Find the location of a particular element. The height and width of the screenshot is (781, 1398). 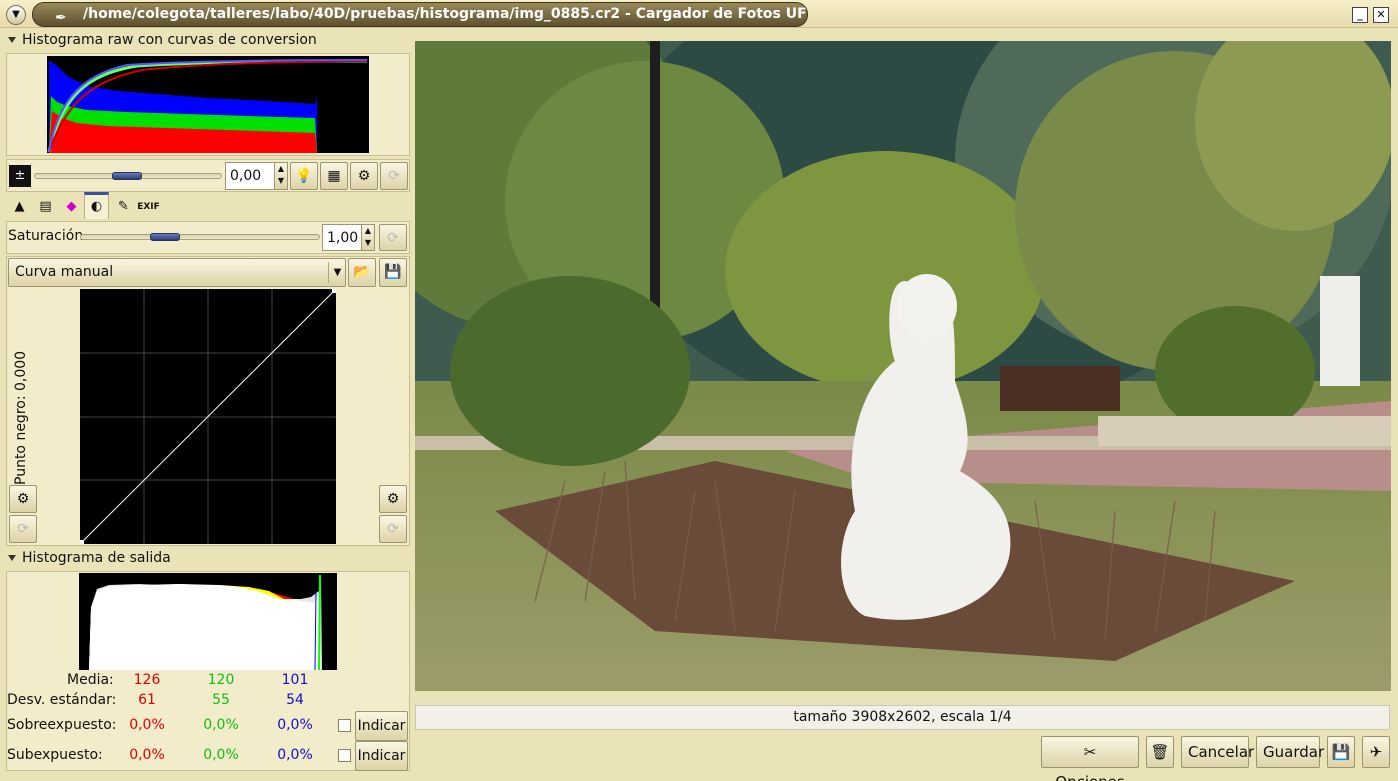

output-histogram is located at coordinates (208, 621).